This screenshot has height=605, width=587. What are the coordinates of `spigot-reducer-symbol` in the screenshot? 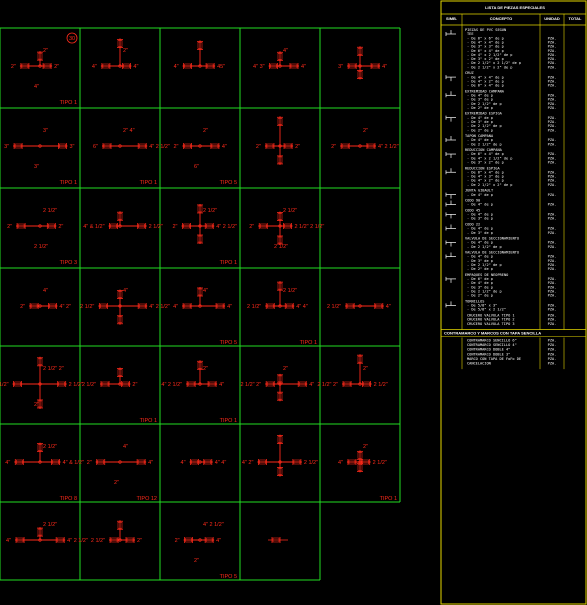 It's located at (450, 171).